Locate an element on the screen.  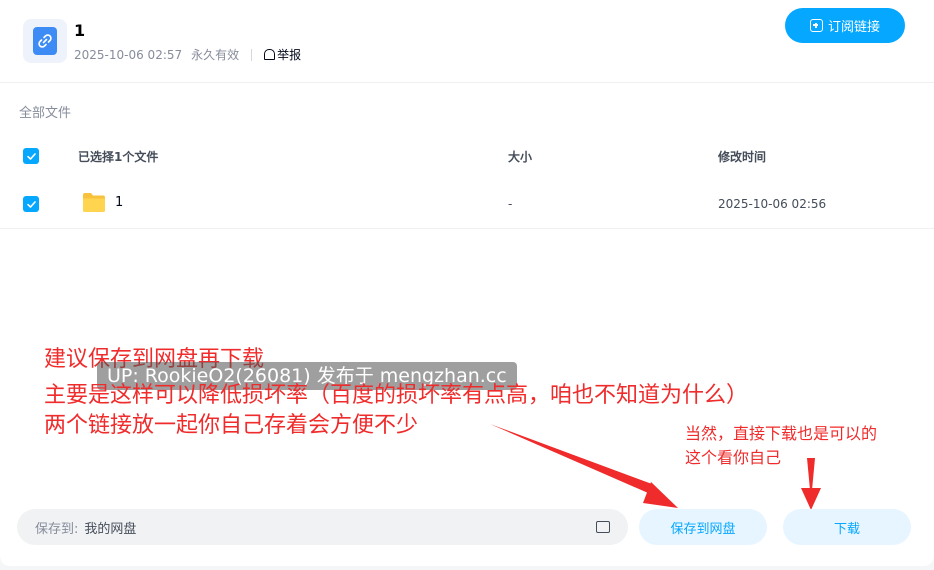
plus-square-icon is located at coordinates (816, 25).